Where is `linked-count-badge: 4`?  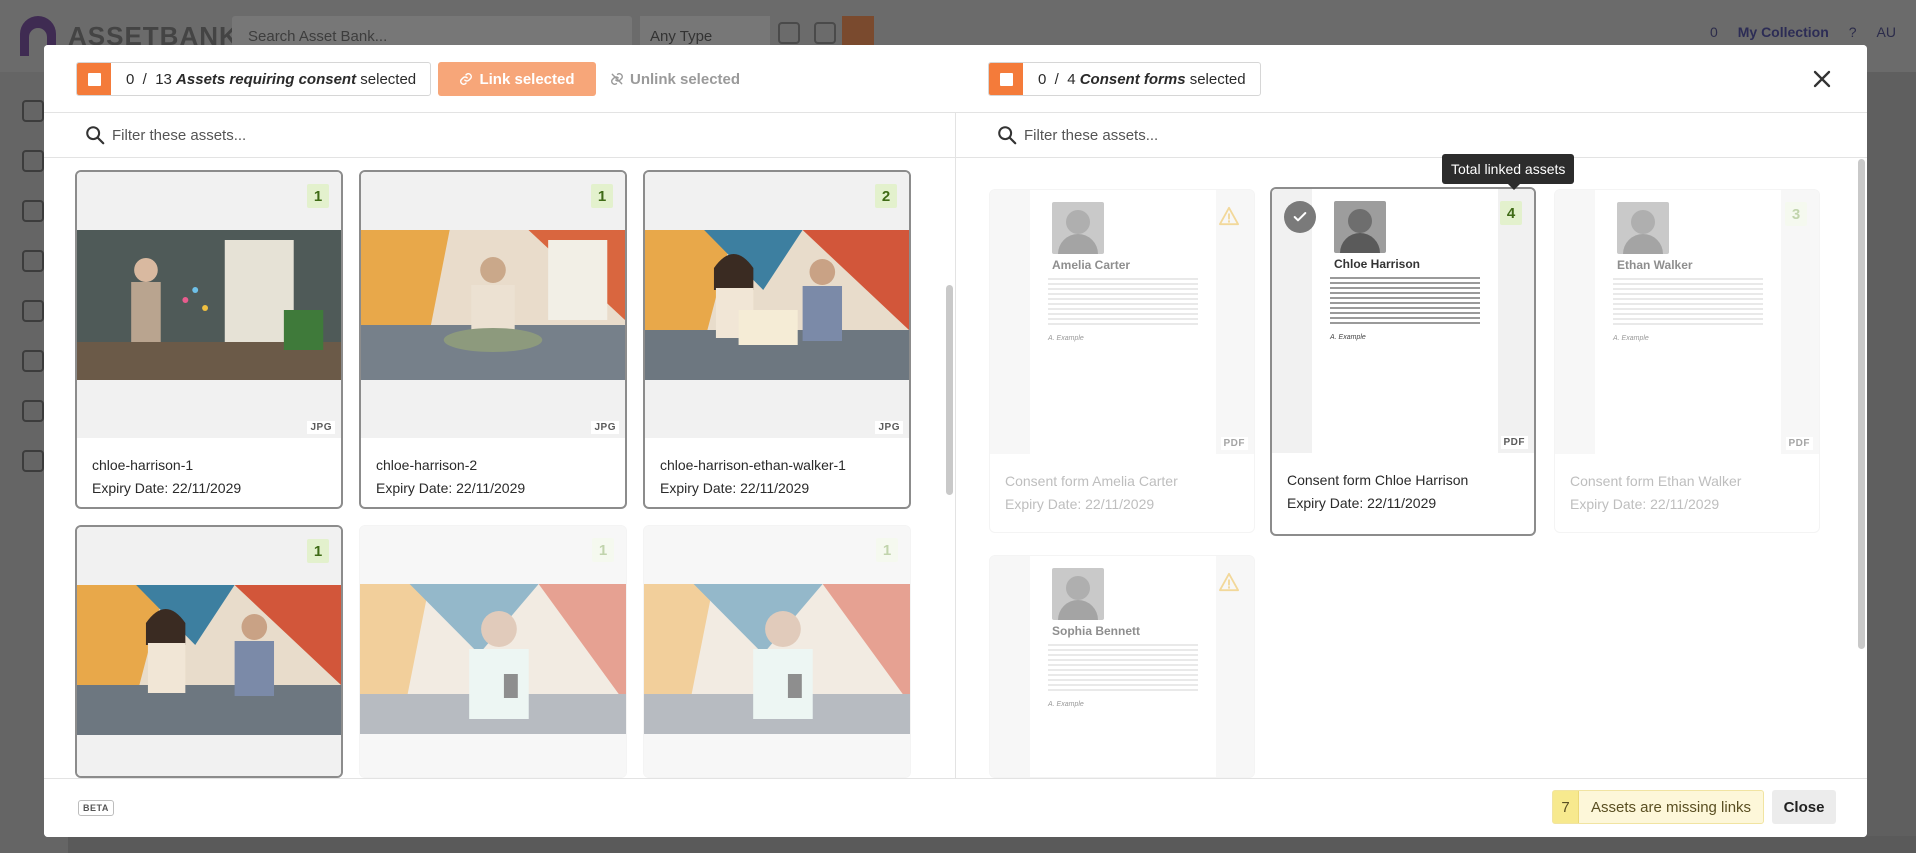
linked-count-badge: 4 is located at coordinates (1511, 213).